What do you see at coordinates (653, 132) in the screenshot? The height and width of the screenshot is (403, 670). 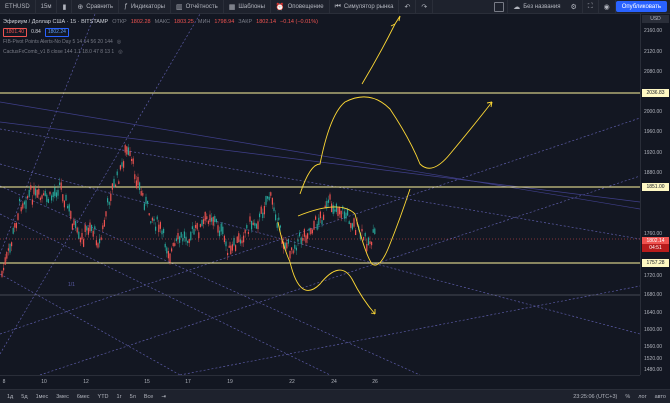 I see `price-label: 1960.00` at bounding box center [653, 132].